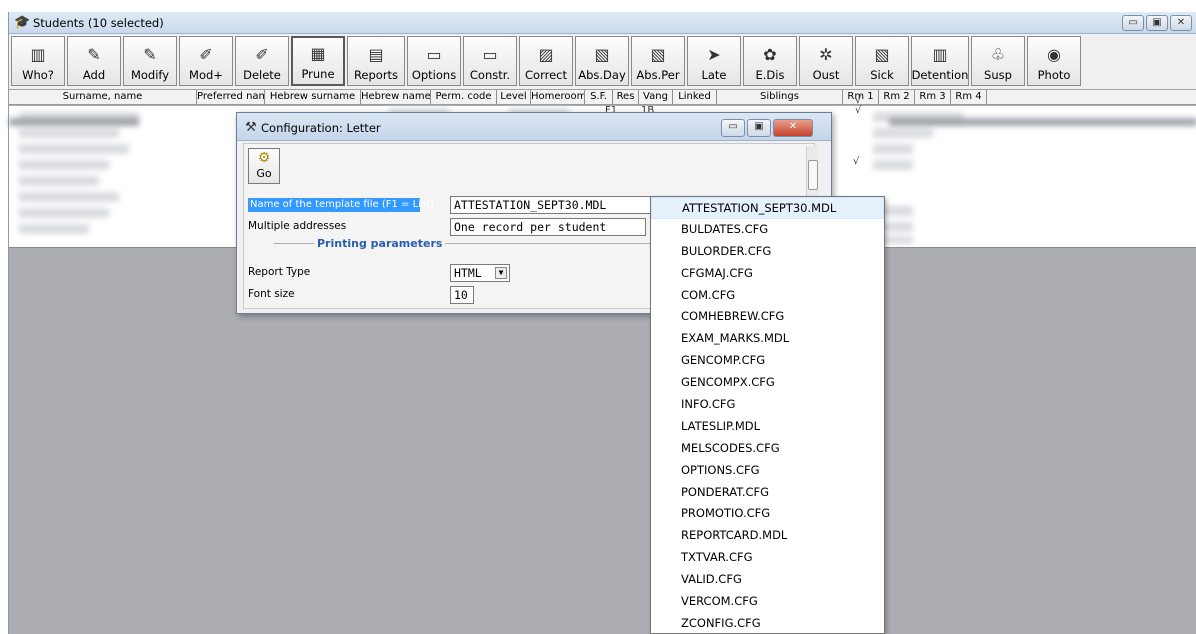 The image size is (1196, 634). Describe the element at coordinates (767, 296) in the screenshot. I see `file-list-item: COM.CFG` at that location.